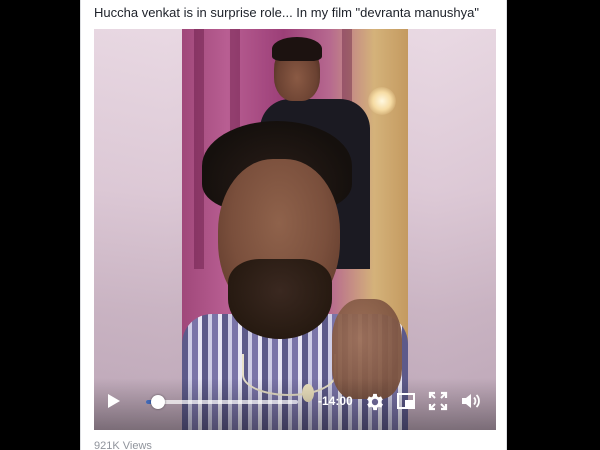 Image resolution: width=600 pixels, height=450 pixels. I want to click on background-person-hair, so click(297, 49).